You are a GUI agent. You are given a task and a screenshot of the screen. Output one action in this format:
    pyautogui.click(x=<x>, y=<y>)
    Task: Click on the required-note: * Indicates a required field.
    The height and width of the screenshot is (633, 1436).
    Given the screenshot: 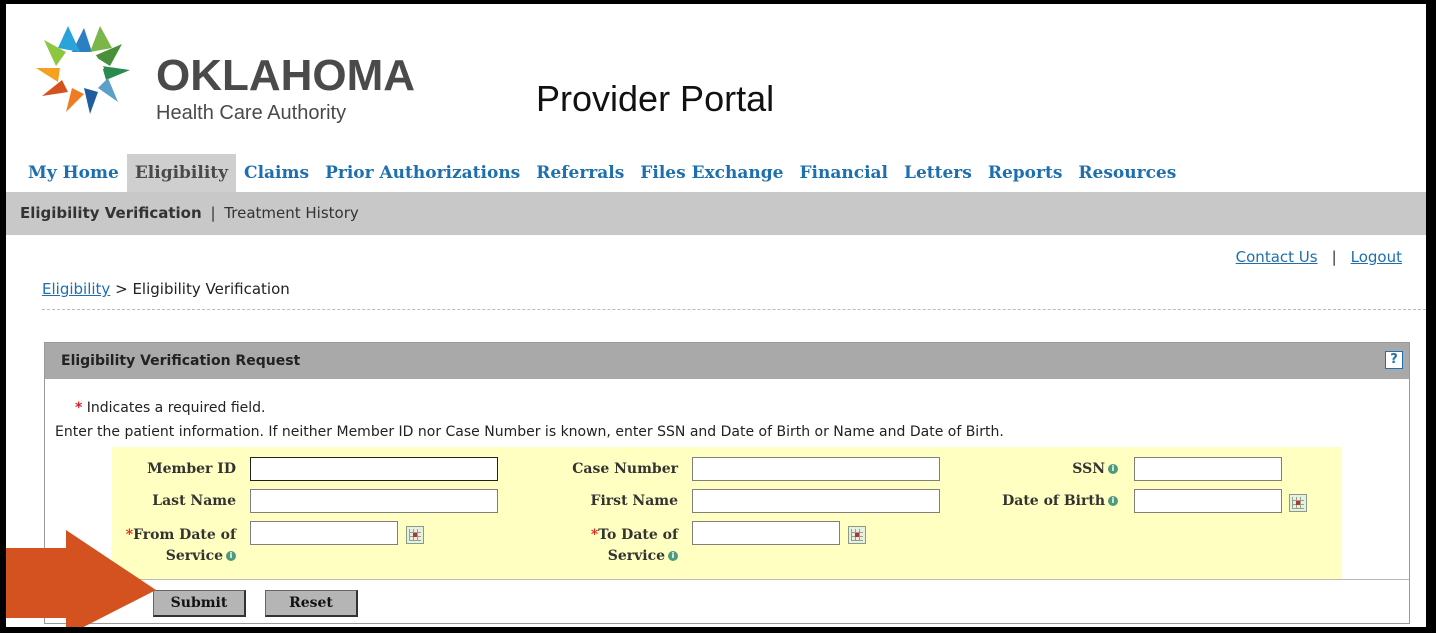 What is the action you would take?
    pyautogui.click(x=170, y=408)
    